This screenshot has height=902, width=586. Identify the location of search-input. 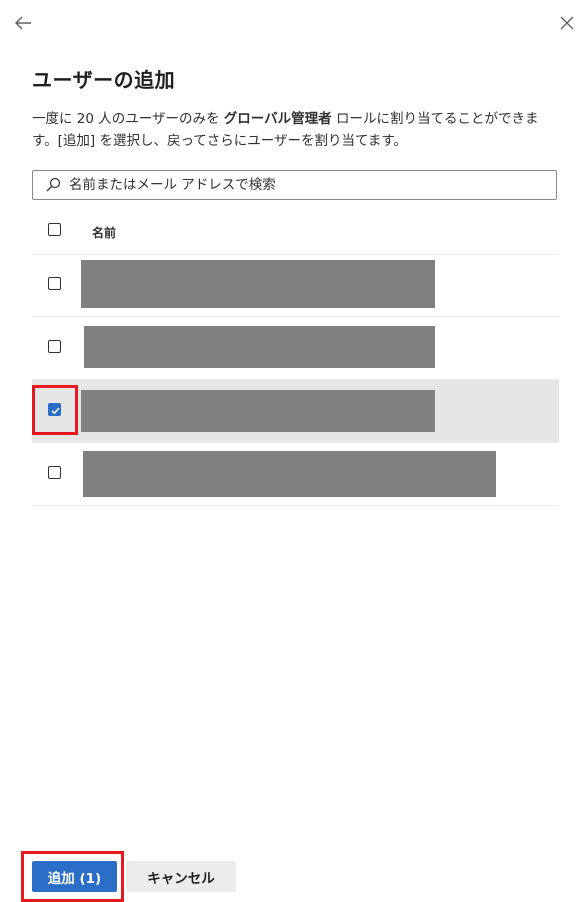
(297, 185).